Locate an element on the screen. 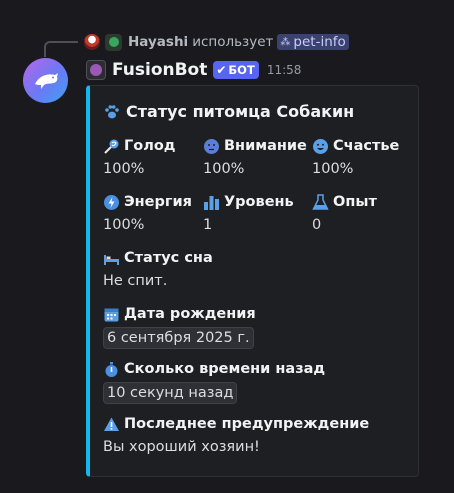 This screenshot has height=493, width=454. dolphin-icon is located at coordinates (46, 80).